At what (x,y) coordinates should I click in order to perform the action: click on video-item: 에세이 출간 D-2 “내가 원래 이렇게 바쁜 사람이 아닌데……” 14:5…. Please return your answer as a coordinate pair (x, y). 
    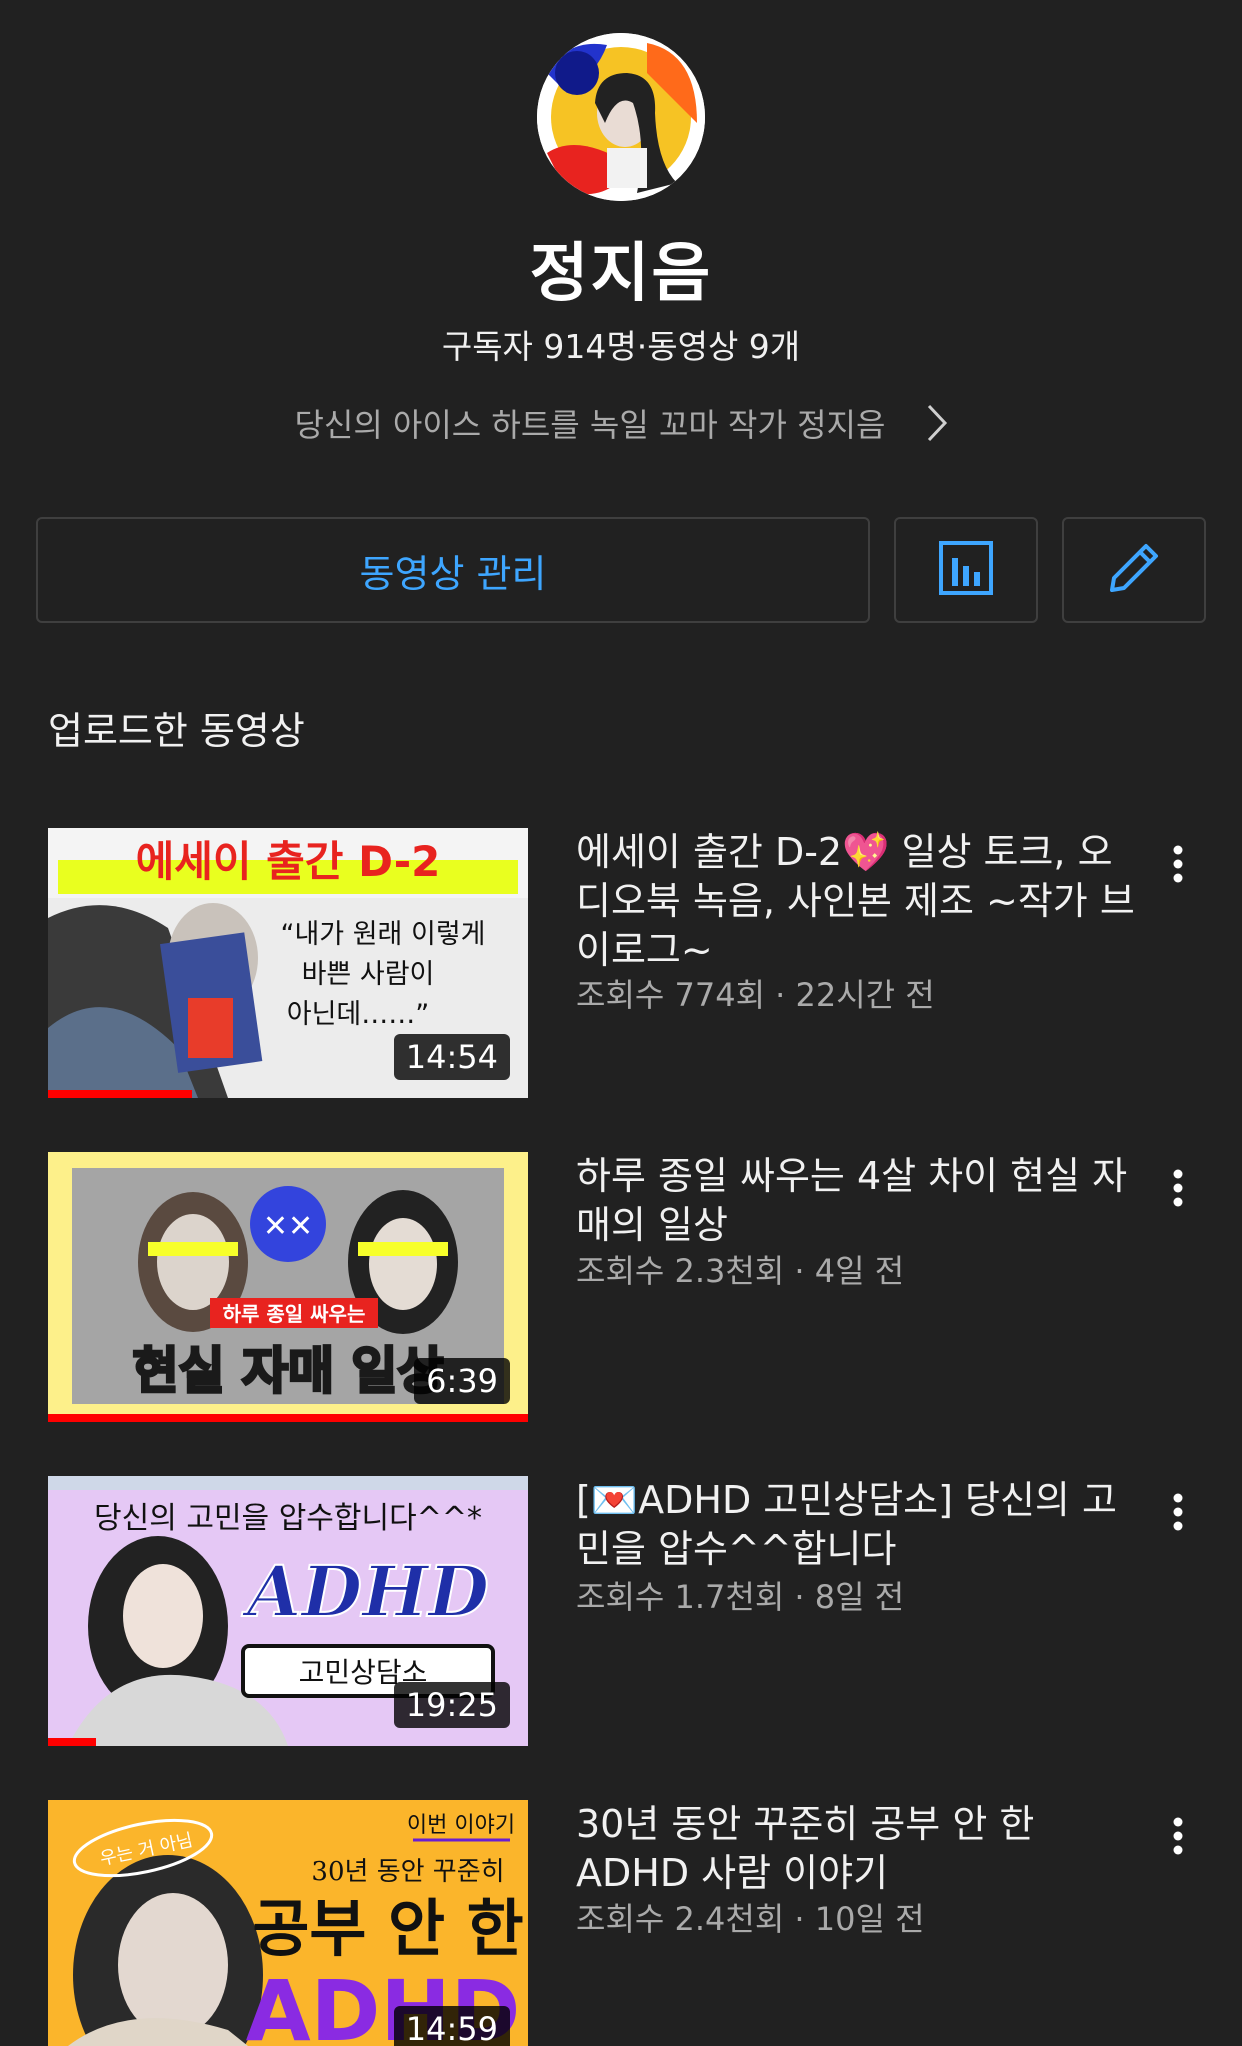
    Looking at the image, I should click on (628, 963).